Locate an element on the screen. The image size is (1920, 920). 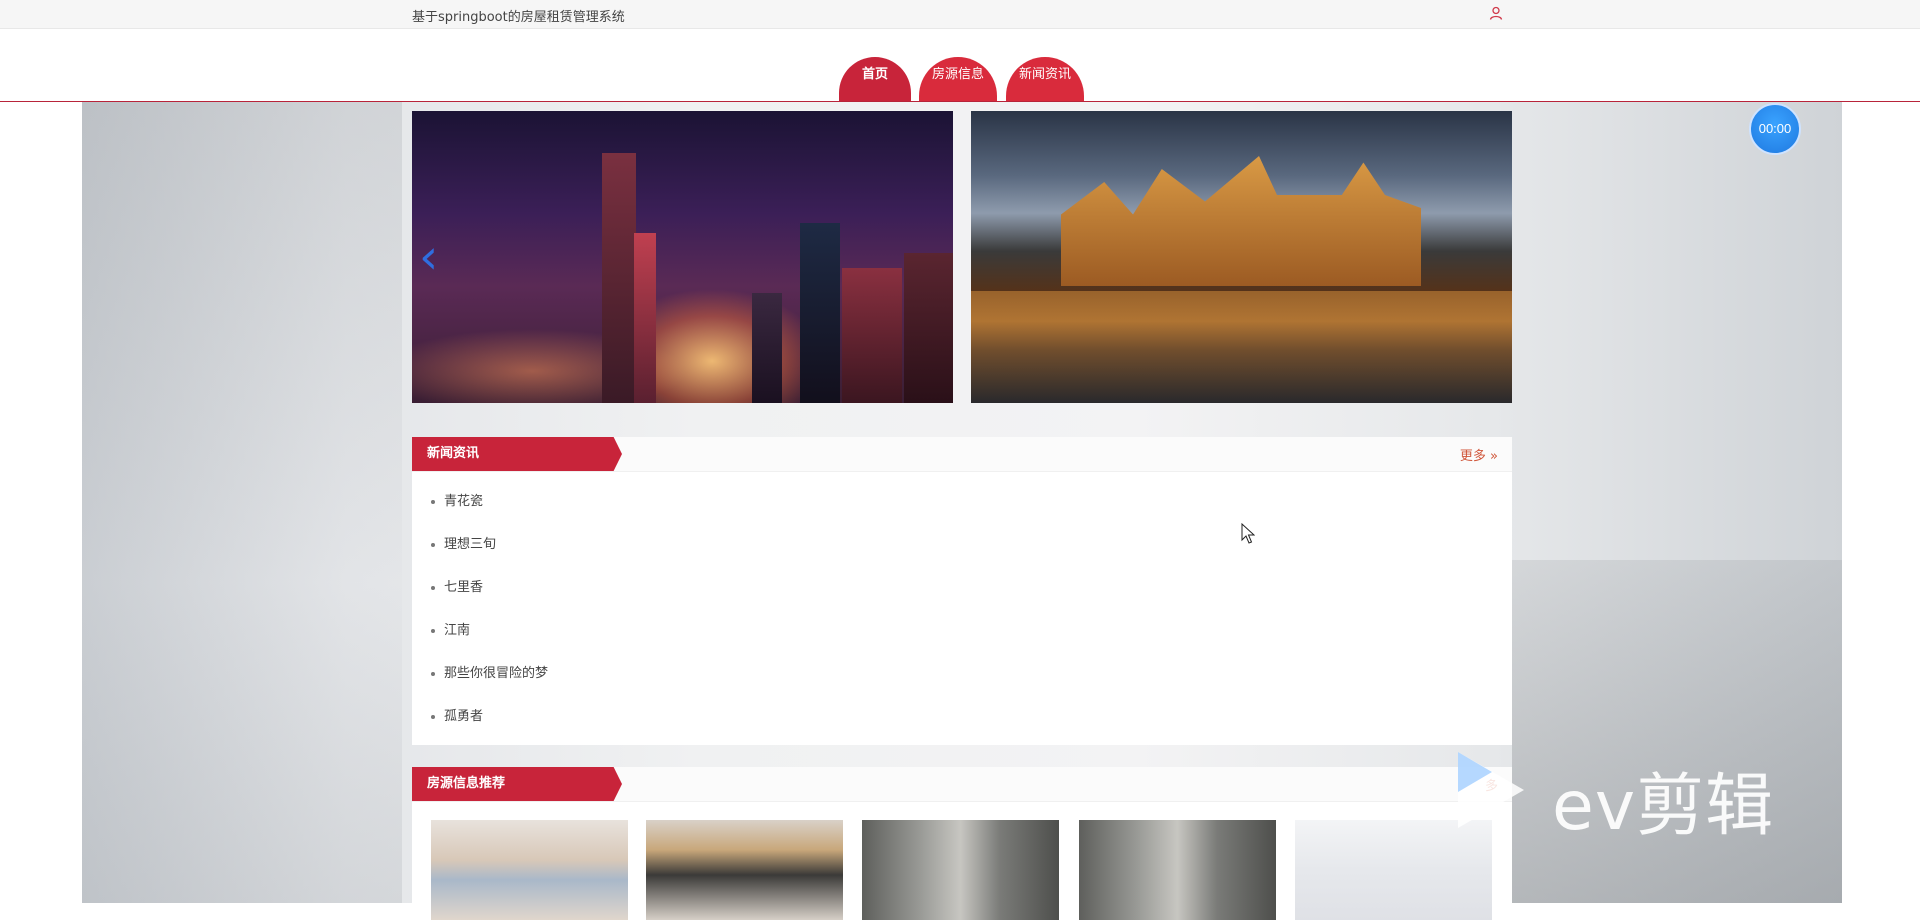
rooms-grid is located at coordinates (962, 861).